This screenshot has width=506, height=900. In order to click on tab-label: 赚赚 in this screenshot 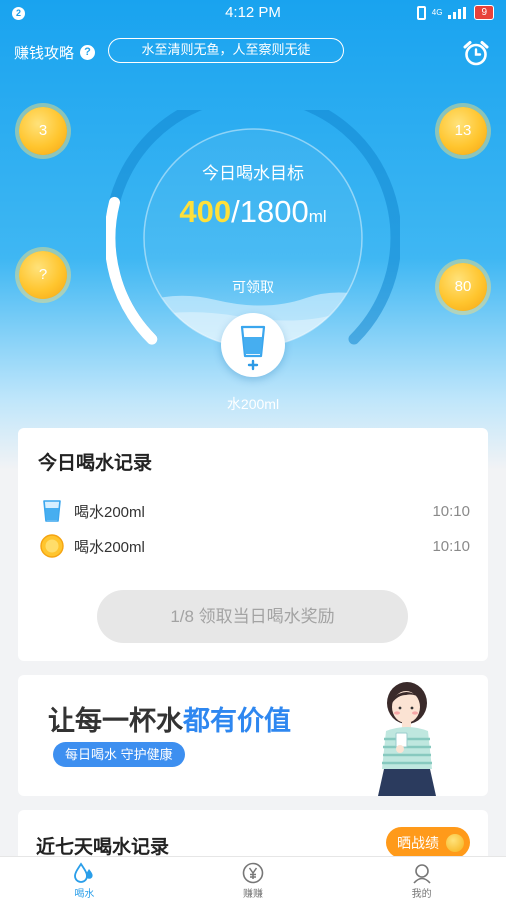, I will do `click(253, 894)`.